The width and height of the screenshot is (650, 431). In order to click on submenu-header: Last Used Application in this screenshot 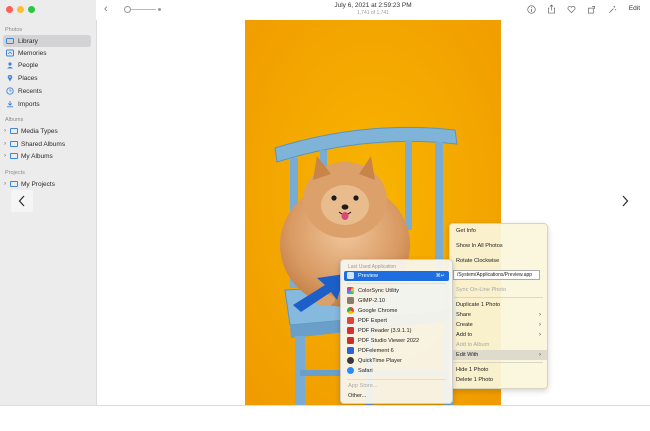, I will do `click(372, 267)`.